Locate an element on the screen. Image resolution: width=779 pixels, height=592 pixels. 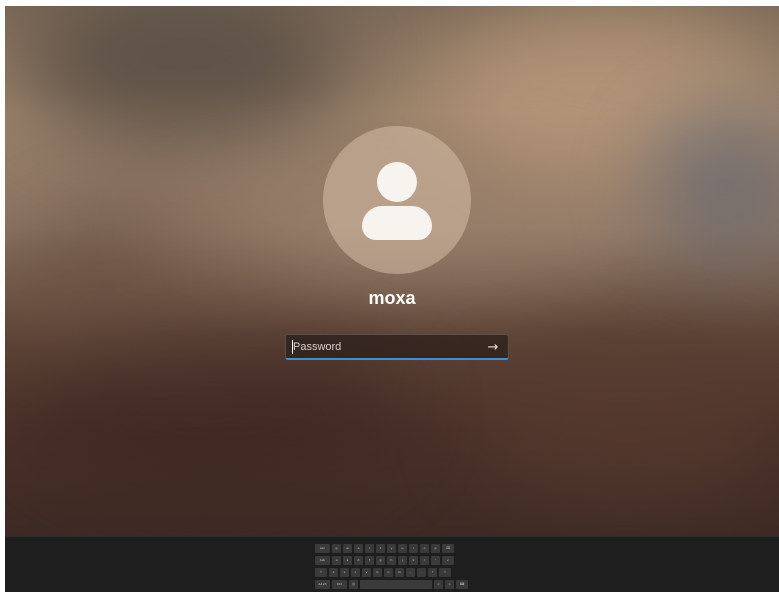
keyboard-key: d is located at coordinates (358, 560).